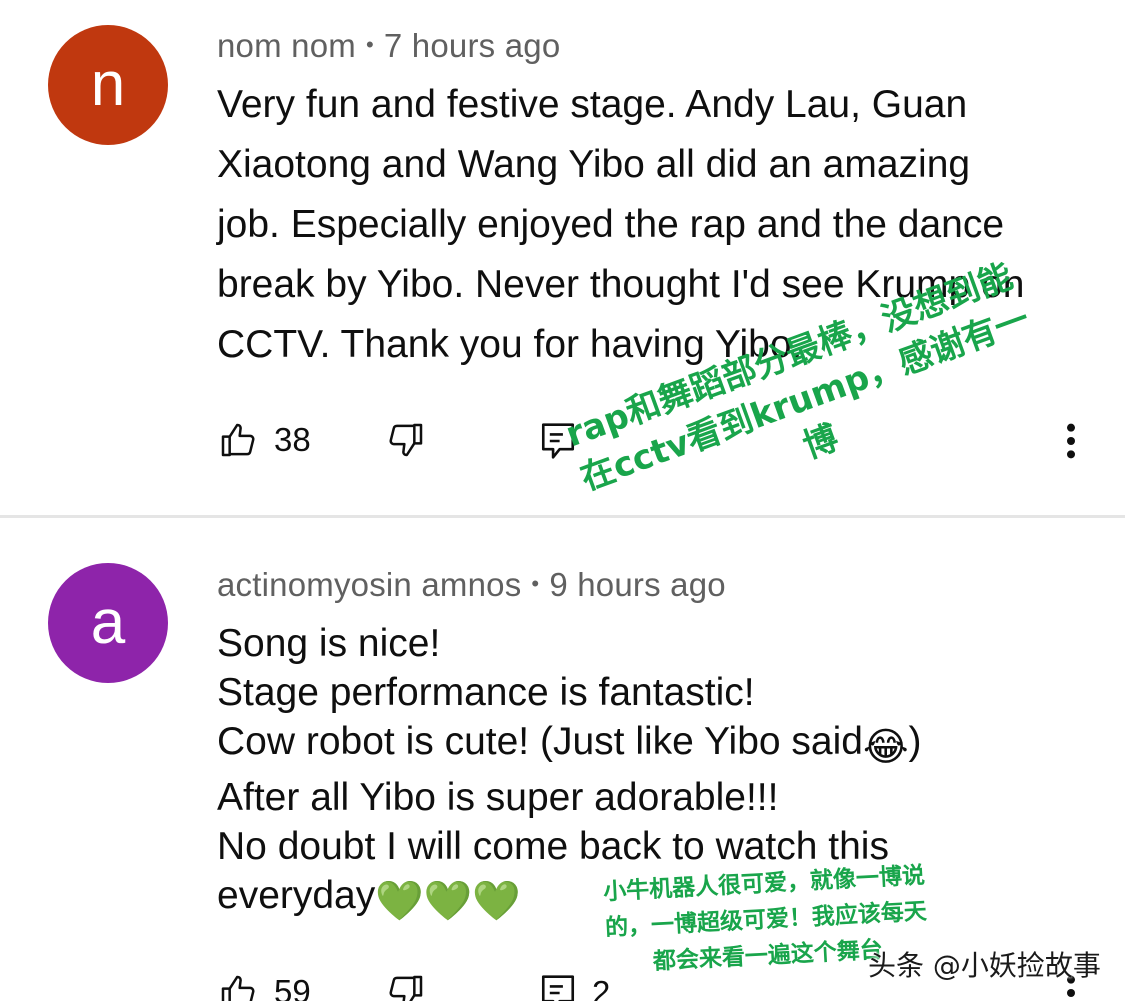 This screenshot has height=1001, width=1125. I want to click on avatar-letter: a, so click(108, 622).